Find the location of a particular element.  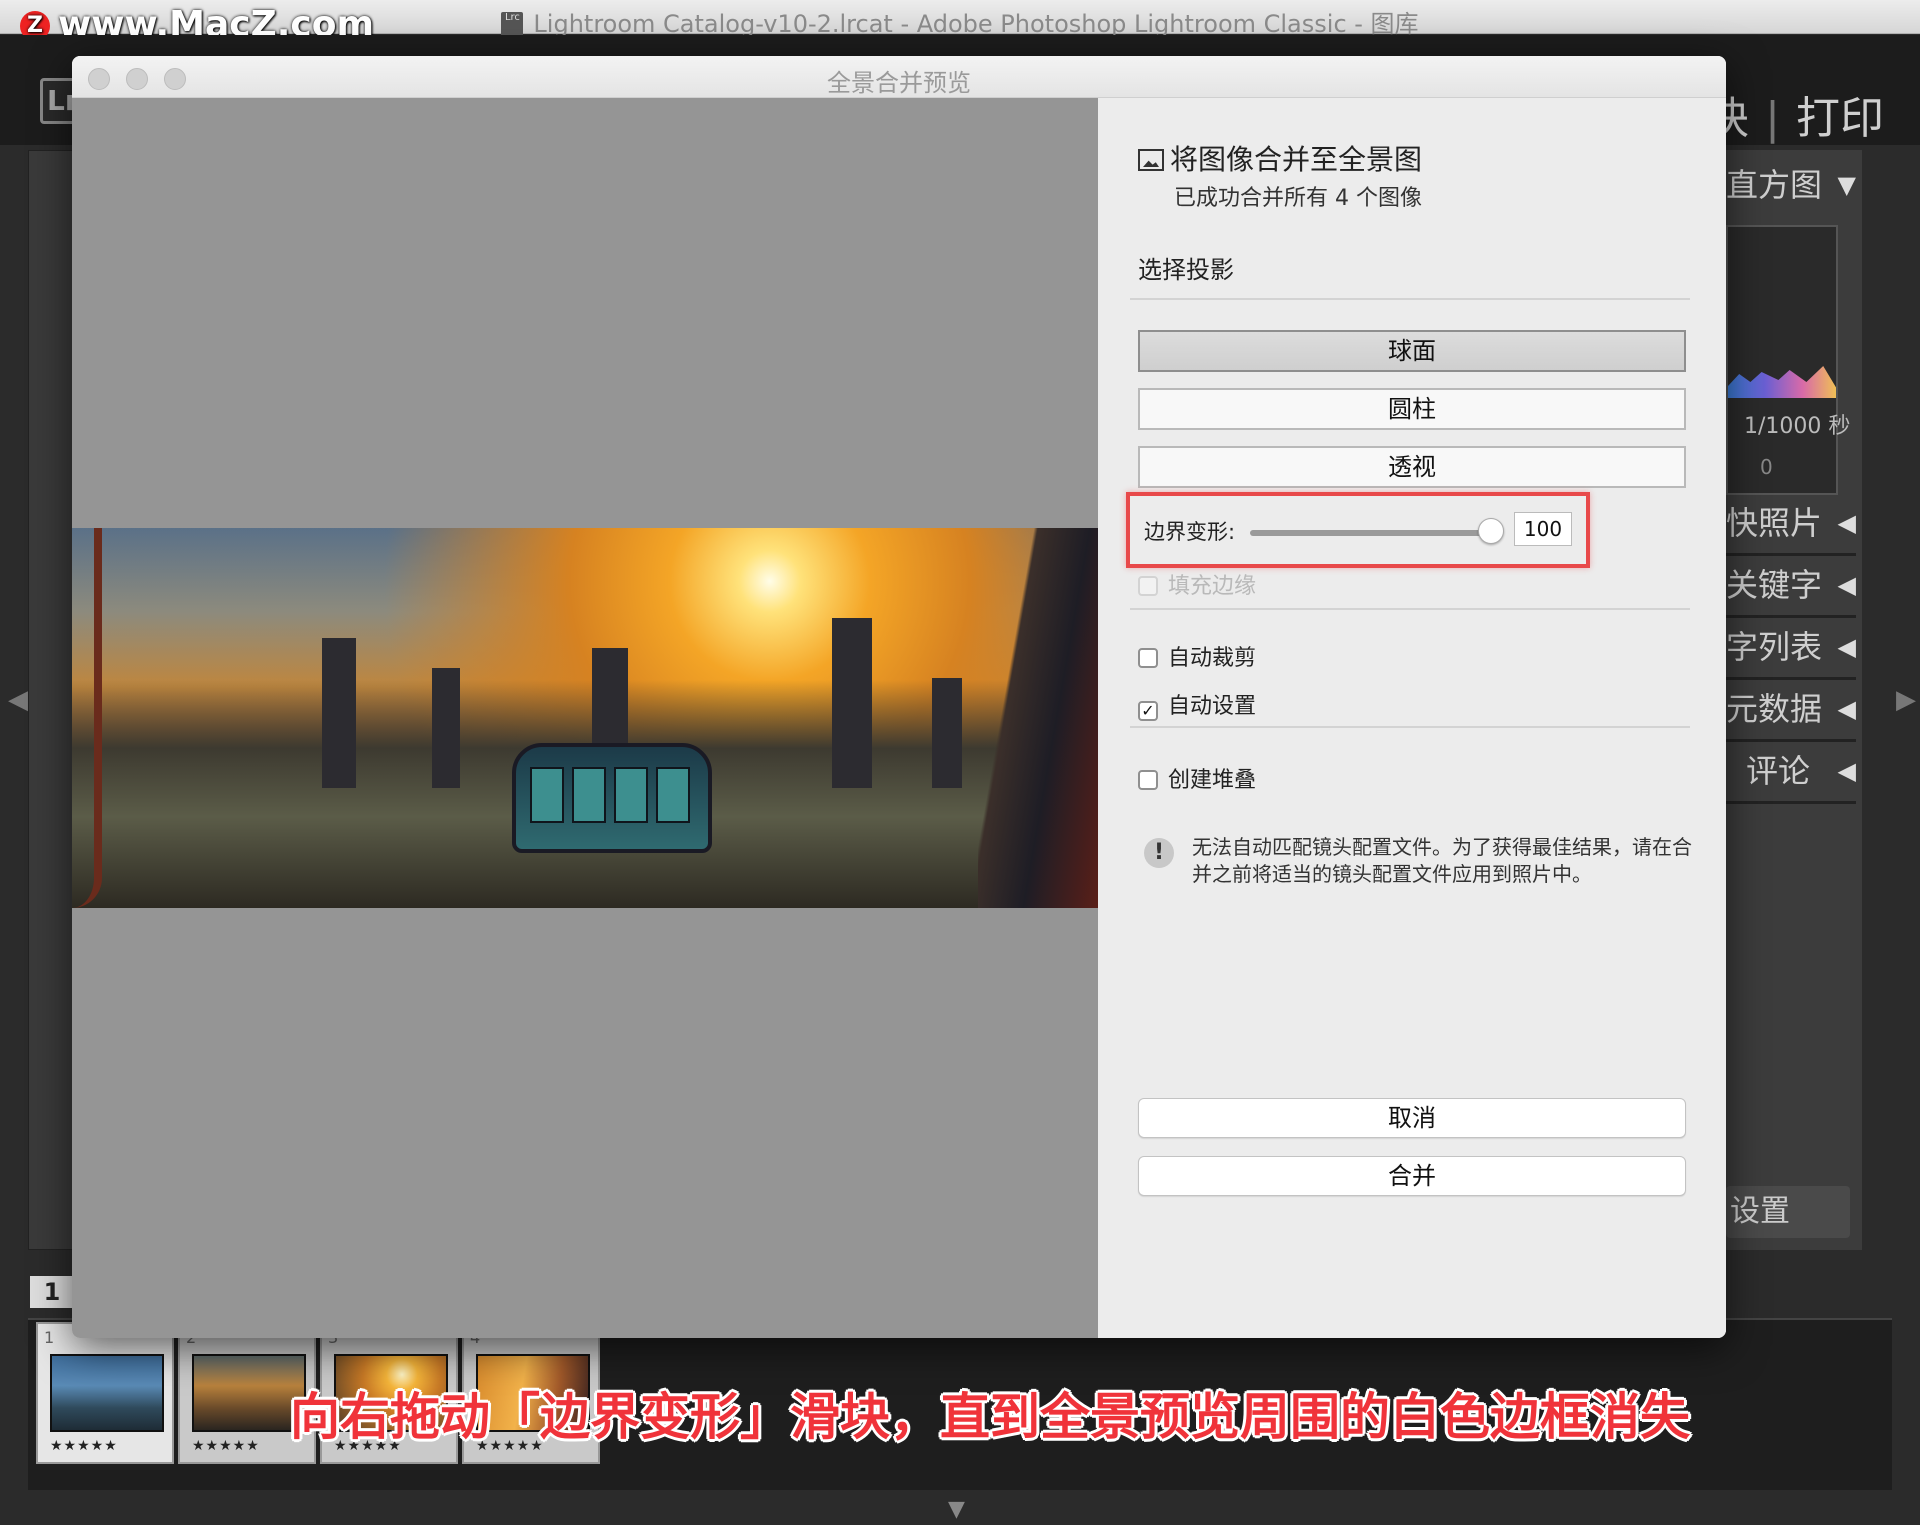

panel-keyword-list: 字列表 ◀ is located at coordinates (1791, 650).